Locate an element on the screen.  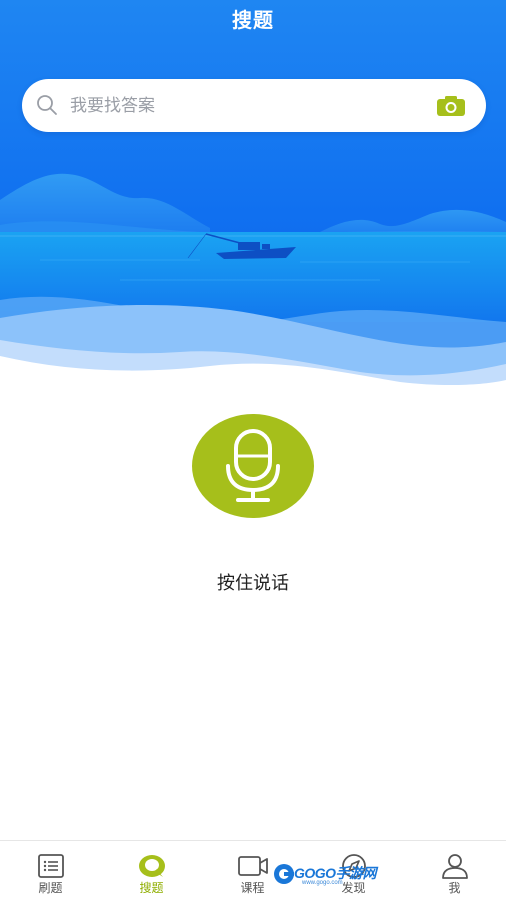
voice-record-button is located at coordinates (253, 466).